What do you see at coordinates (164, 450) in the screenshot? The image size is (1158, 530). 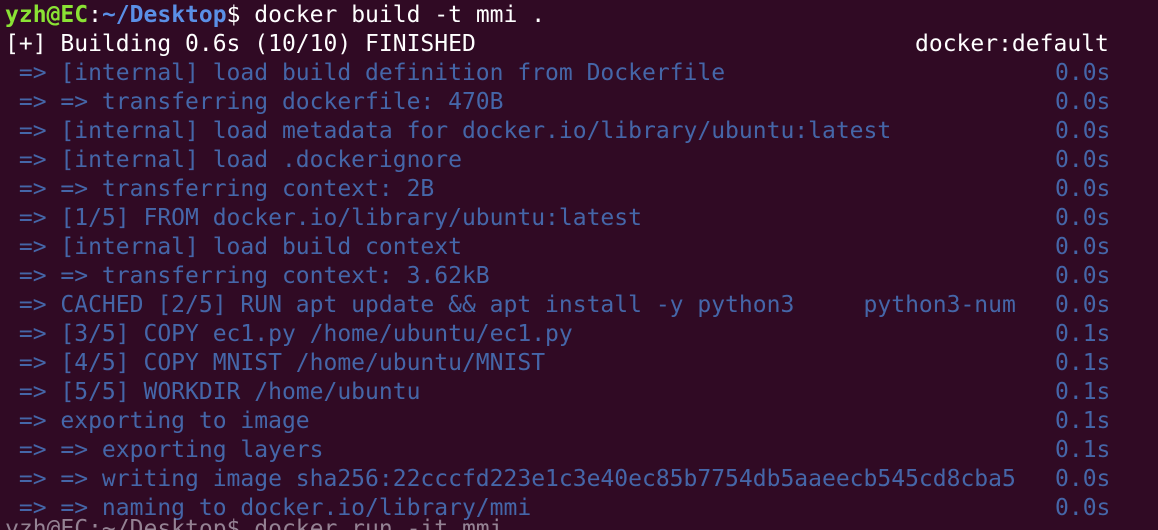 I see `build-step-text: => => exporting layers` at bounding box center [164, 450].